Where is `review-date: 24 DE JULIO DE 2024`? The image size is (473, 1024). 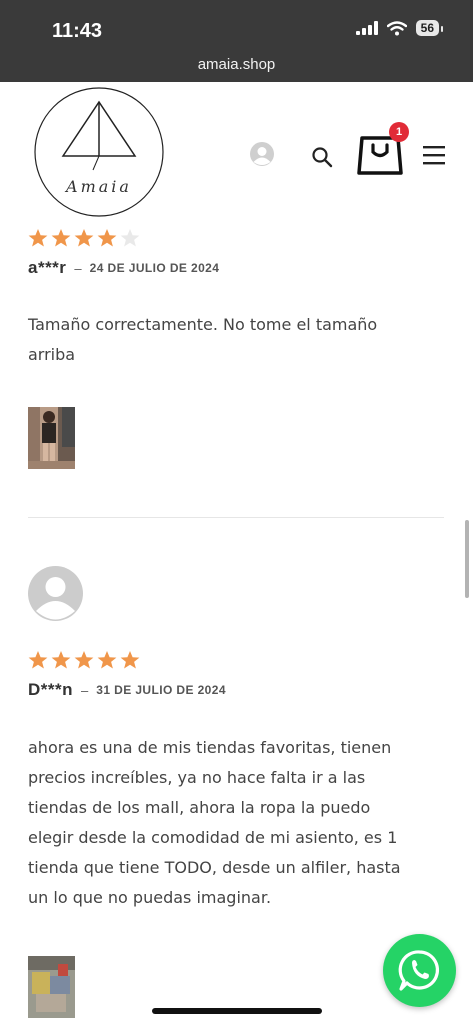 review-date: 24 DE JULIO DE 2024 is located at coordinates (154, 268).